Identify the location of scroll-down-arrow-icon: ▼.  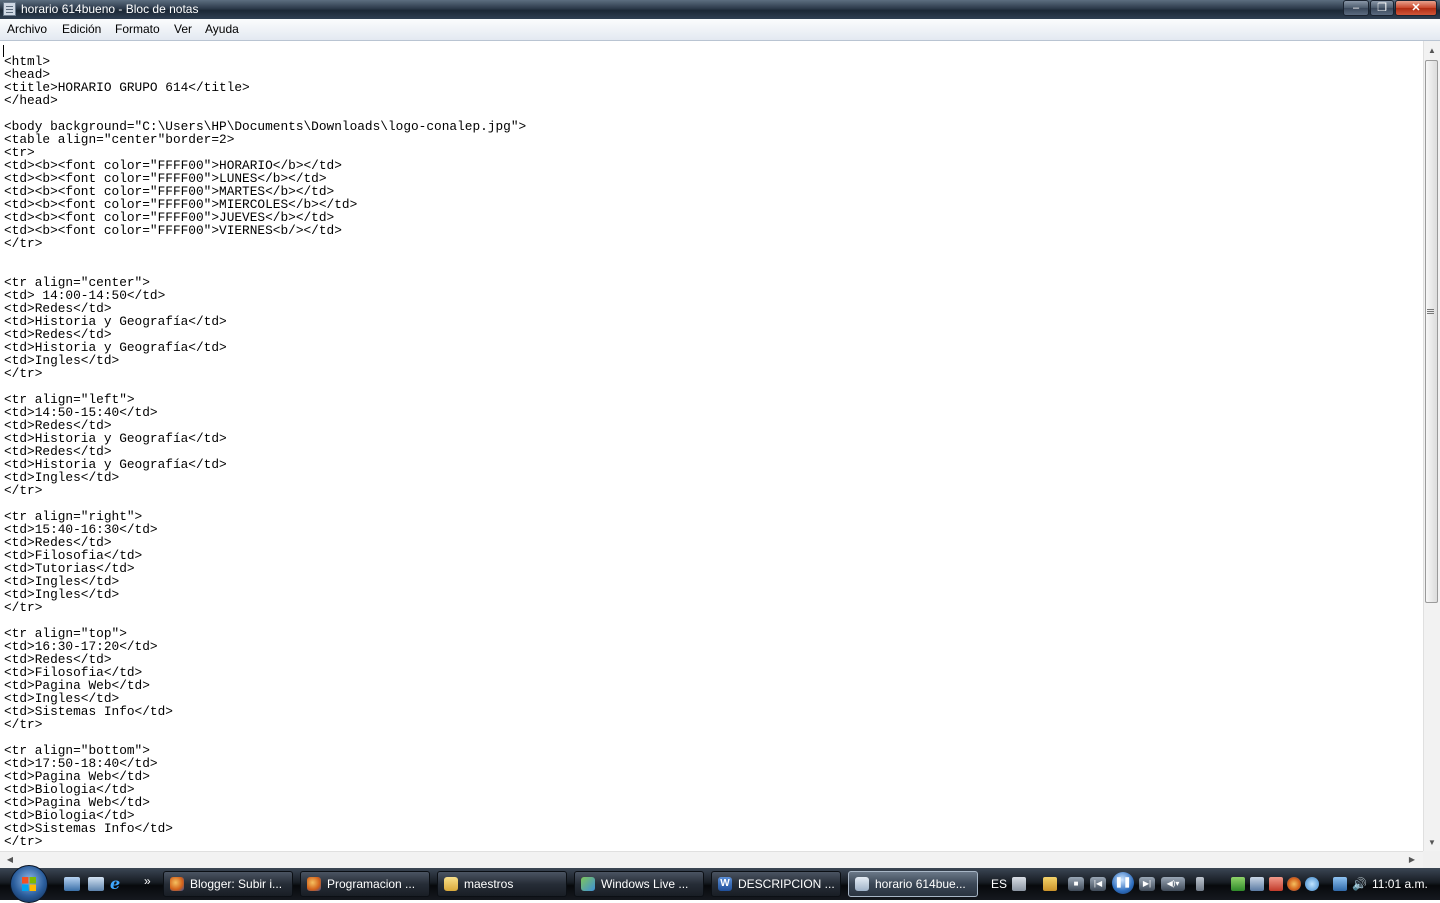
(1432, 843).